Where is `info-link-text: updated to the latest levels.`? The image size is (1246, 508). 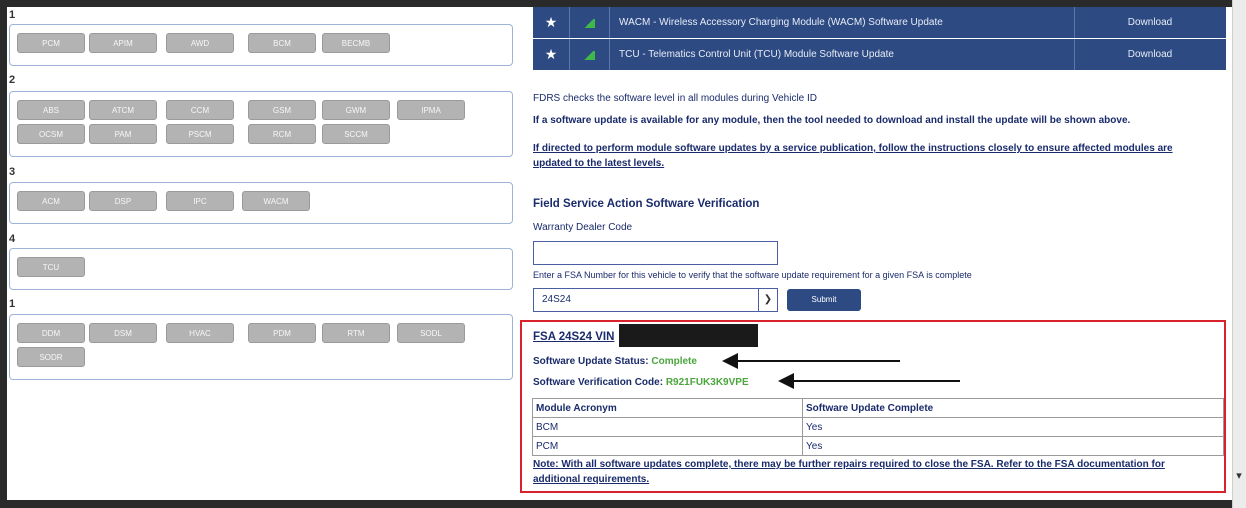 info-link-text: updated to the latest levels. is located at coordinates (599, 163).